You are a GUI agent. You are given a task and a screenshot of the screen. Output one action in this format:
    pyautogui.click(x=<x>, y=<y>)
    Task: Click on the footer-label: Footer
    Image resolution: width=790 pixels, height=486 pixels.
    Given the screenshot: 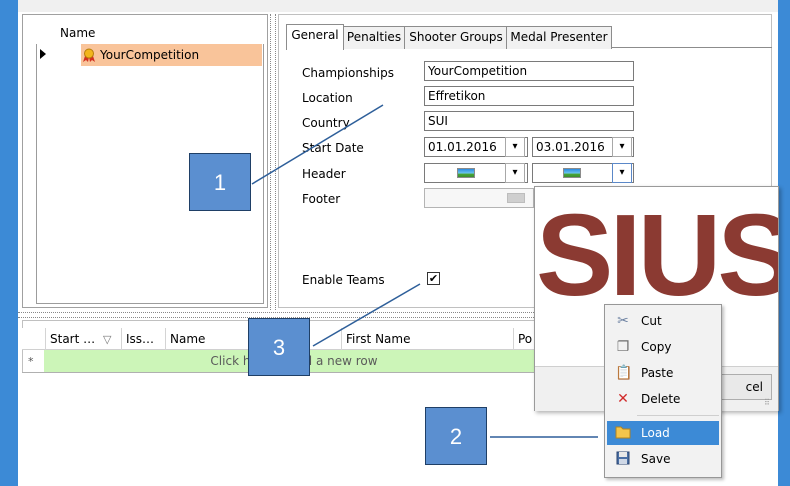 What is the action you would take?
    pyautogui.click(x=321, y=199)
    